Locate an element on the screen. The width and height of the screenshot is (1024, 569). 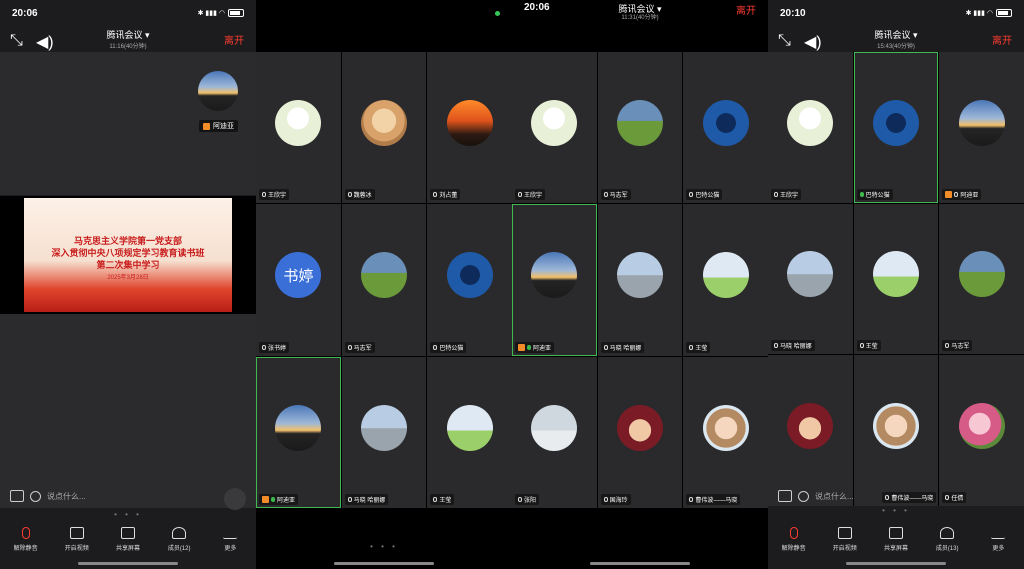
participant-tile: 任倩 is located at coordinates (981, 430).